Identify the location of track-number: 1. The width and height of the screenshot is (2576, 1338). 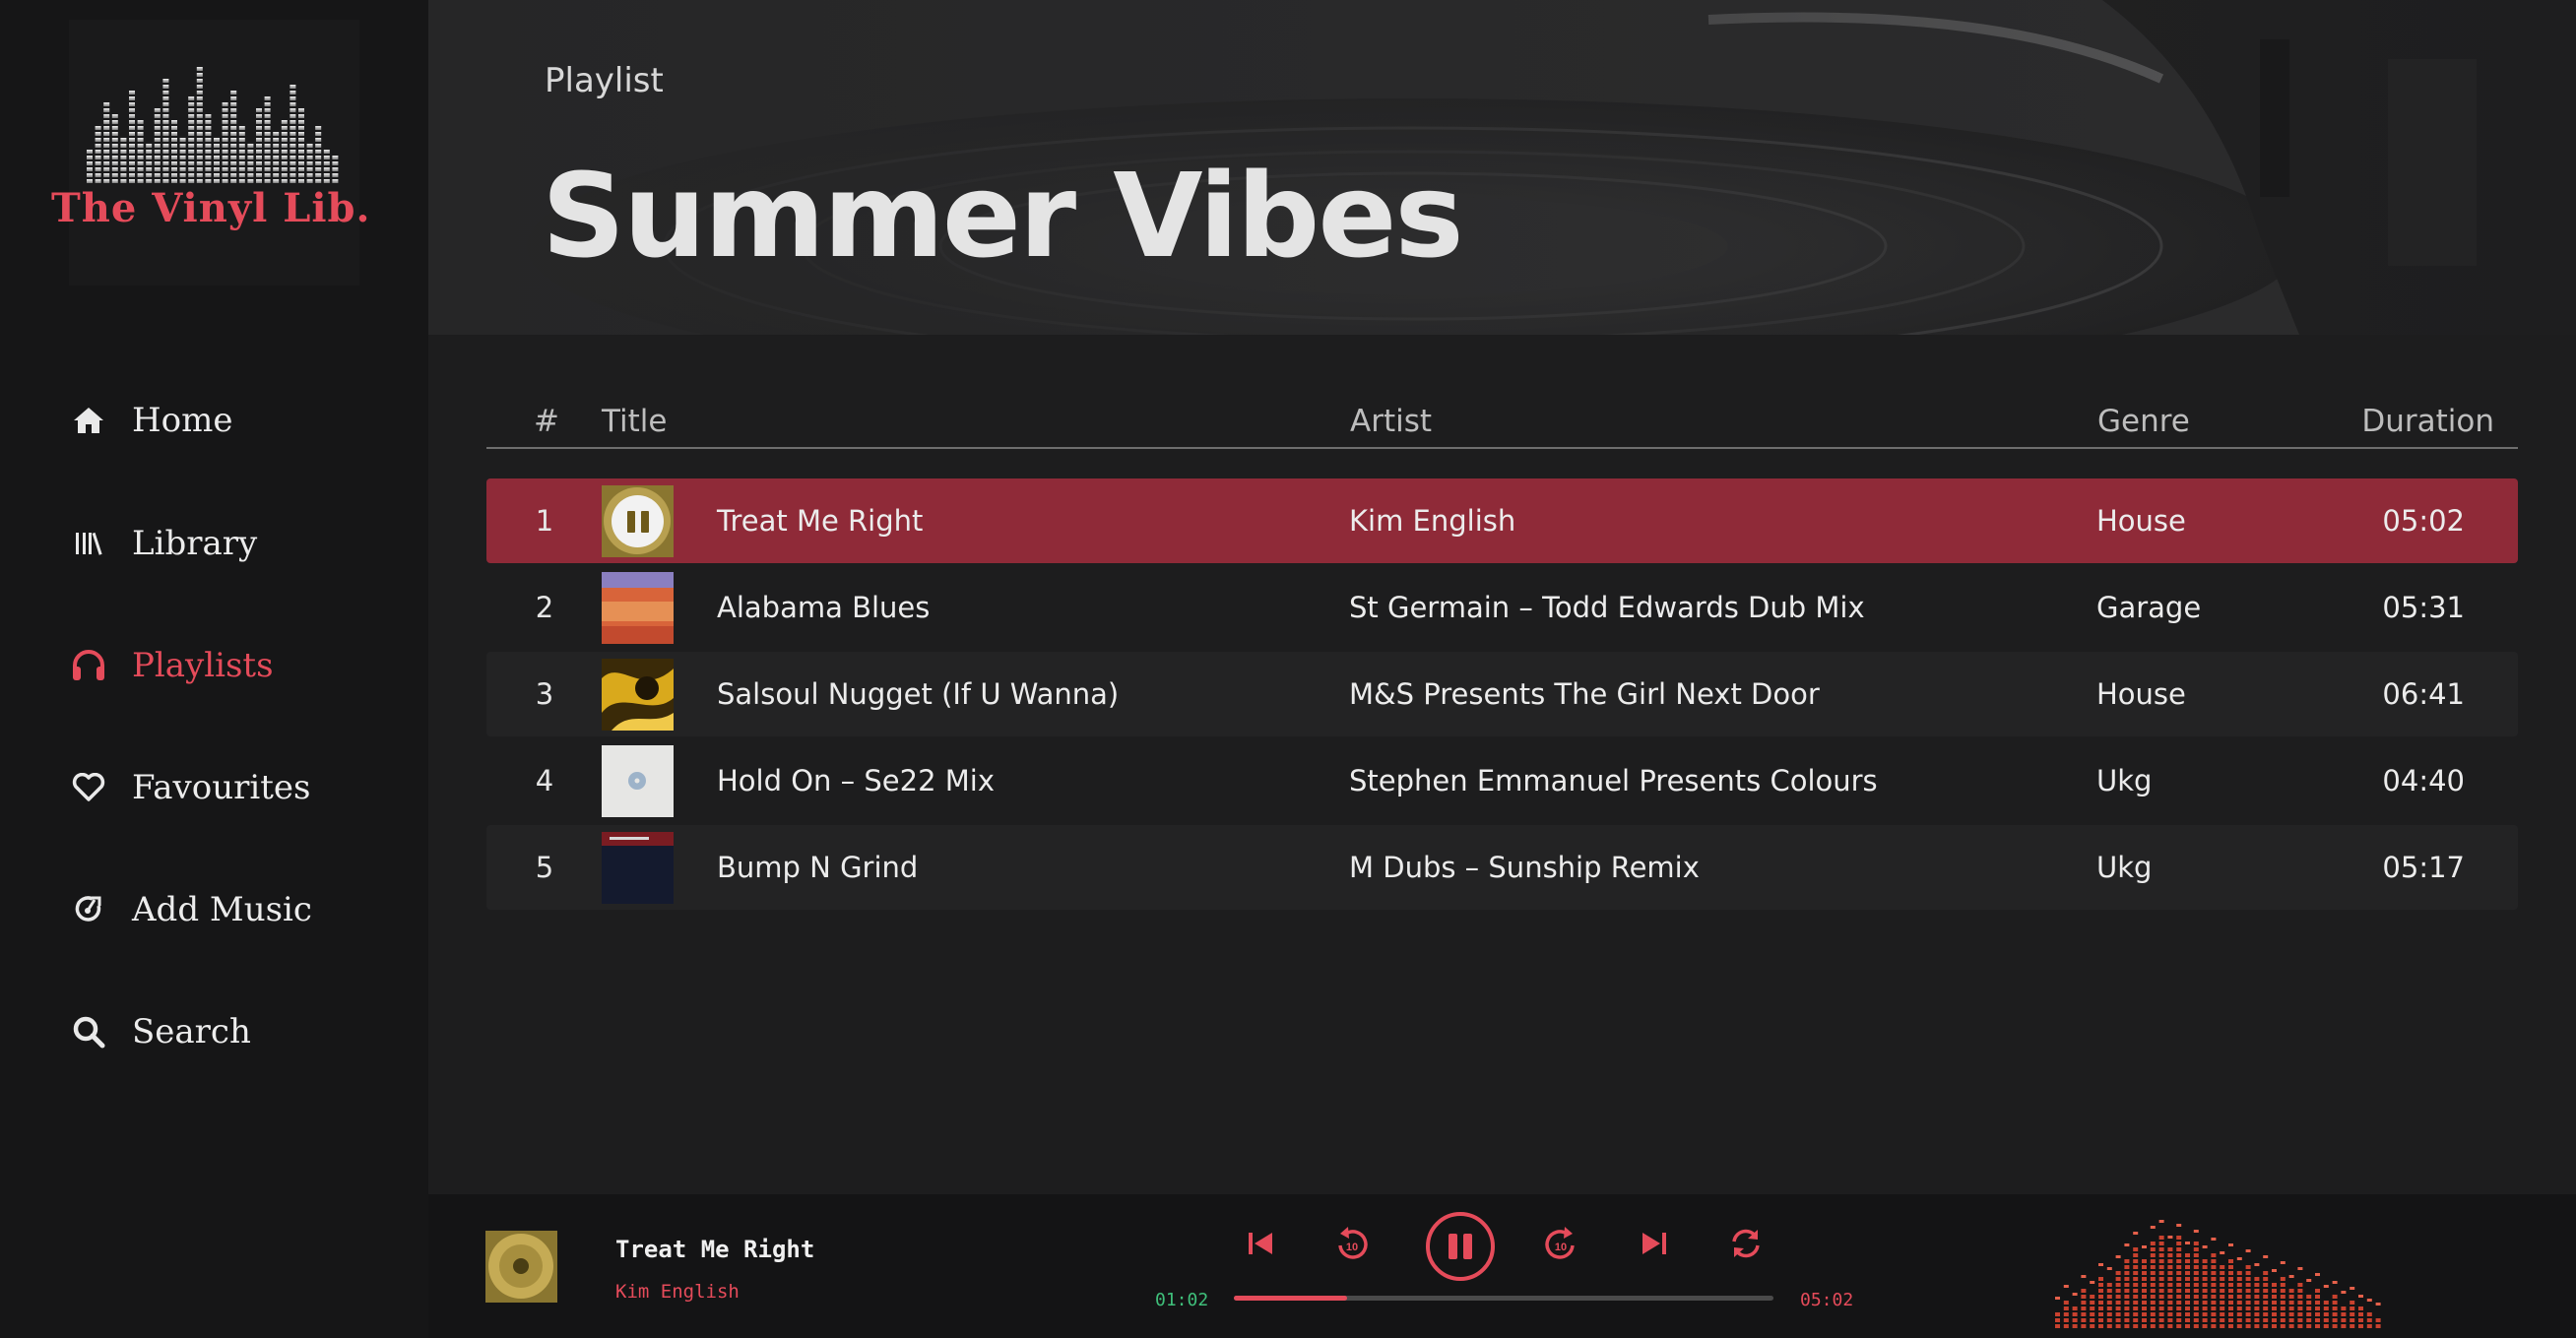
(544, 521).